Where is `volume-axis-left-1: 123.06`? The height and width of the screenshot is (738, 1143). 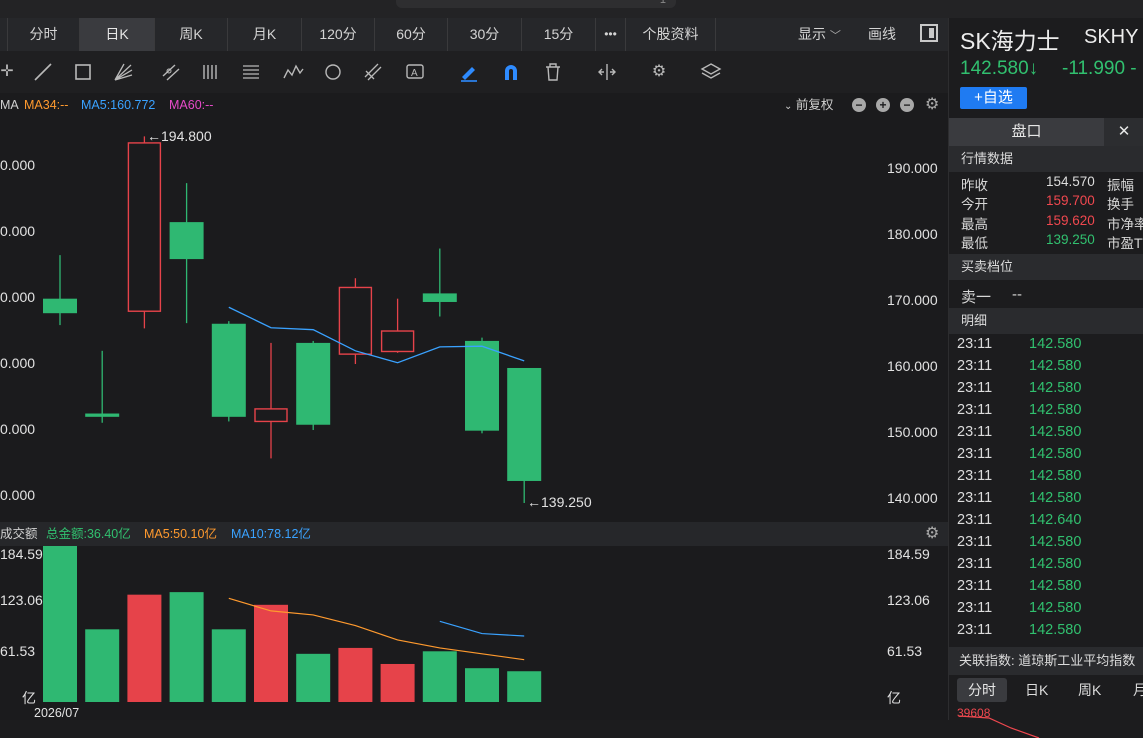
volume-axis-left-1: 123.06 is located at coordinates (21, 600).